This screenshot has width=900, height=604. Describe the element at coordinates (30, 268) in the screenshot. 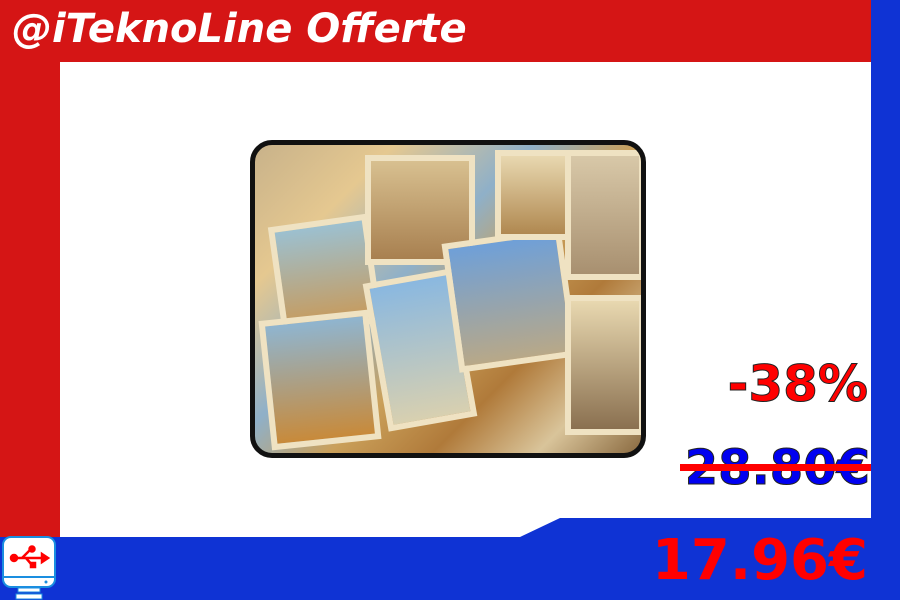

I see `left-banner` at that location.